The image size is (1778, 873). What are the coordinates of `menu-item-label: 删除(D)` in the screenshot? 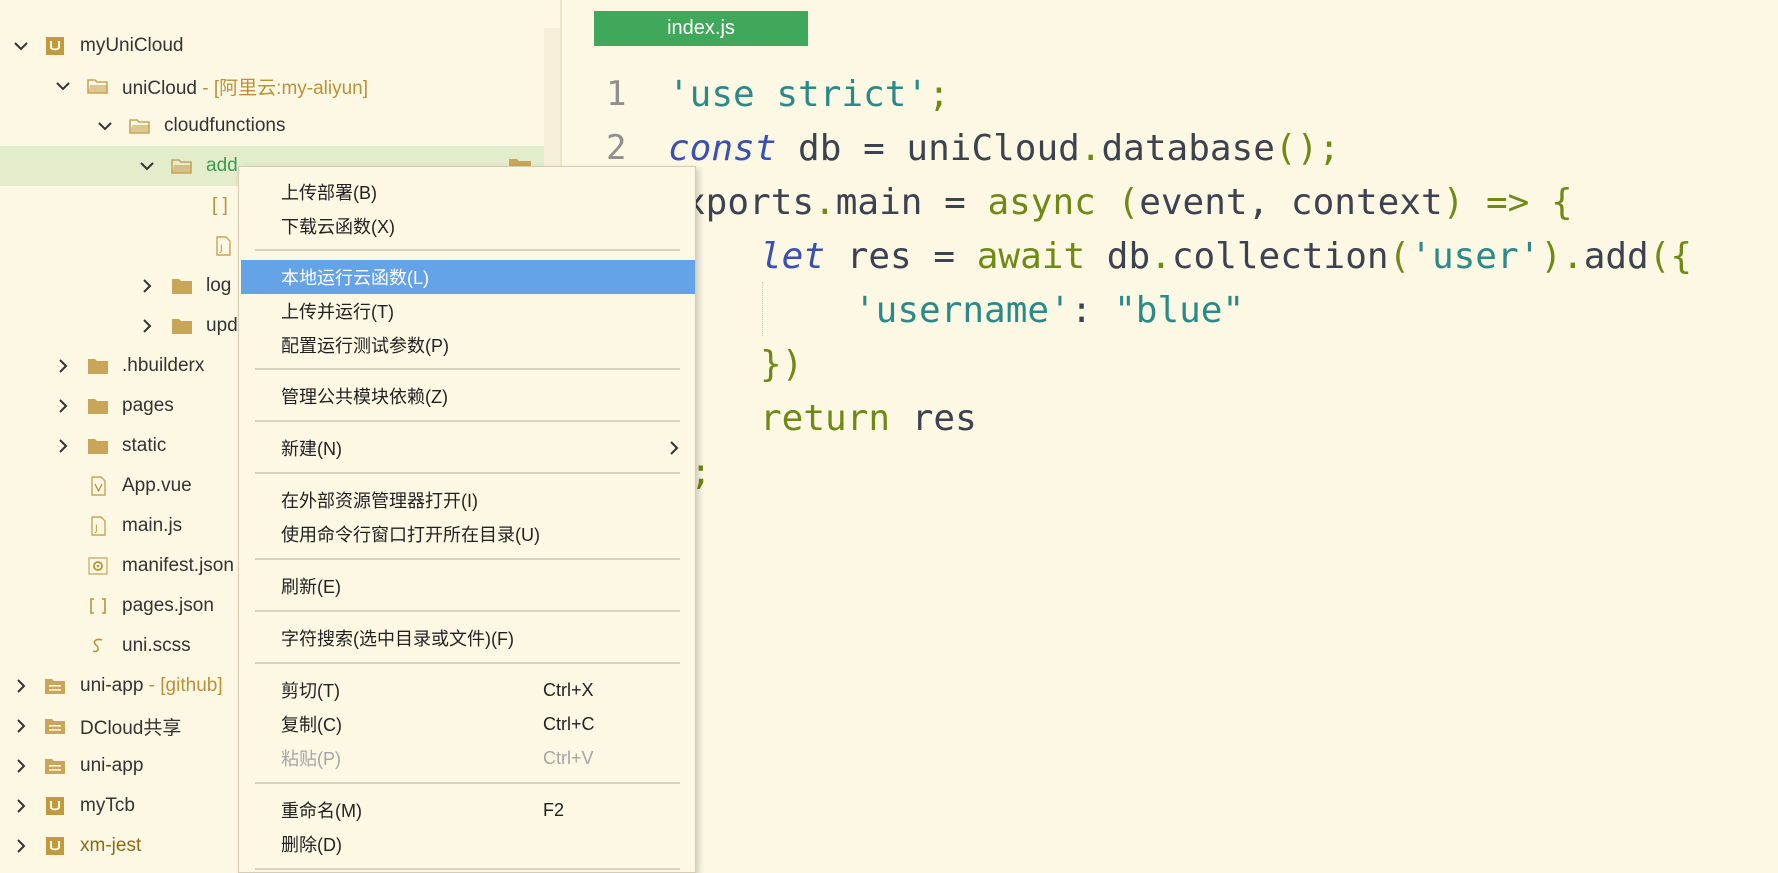 It's located at (311, 845).